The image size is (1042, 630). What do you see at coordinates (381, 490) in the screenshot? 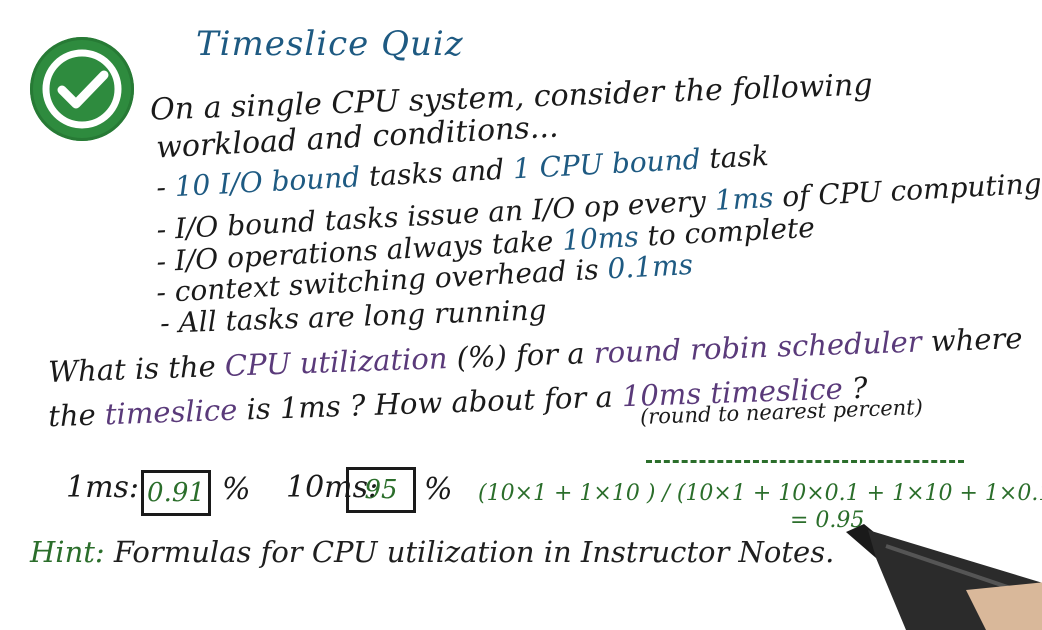
I see `answer-field-10ms: 95` at bounding box center [381, 490].